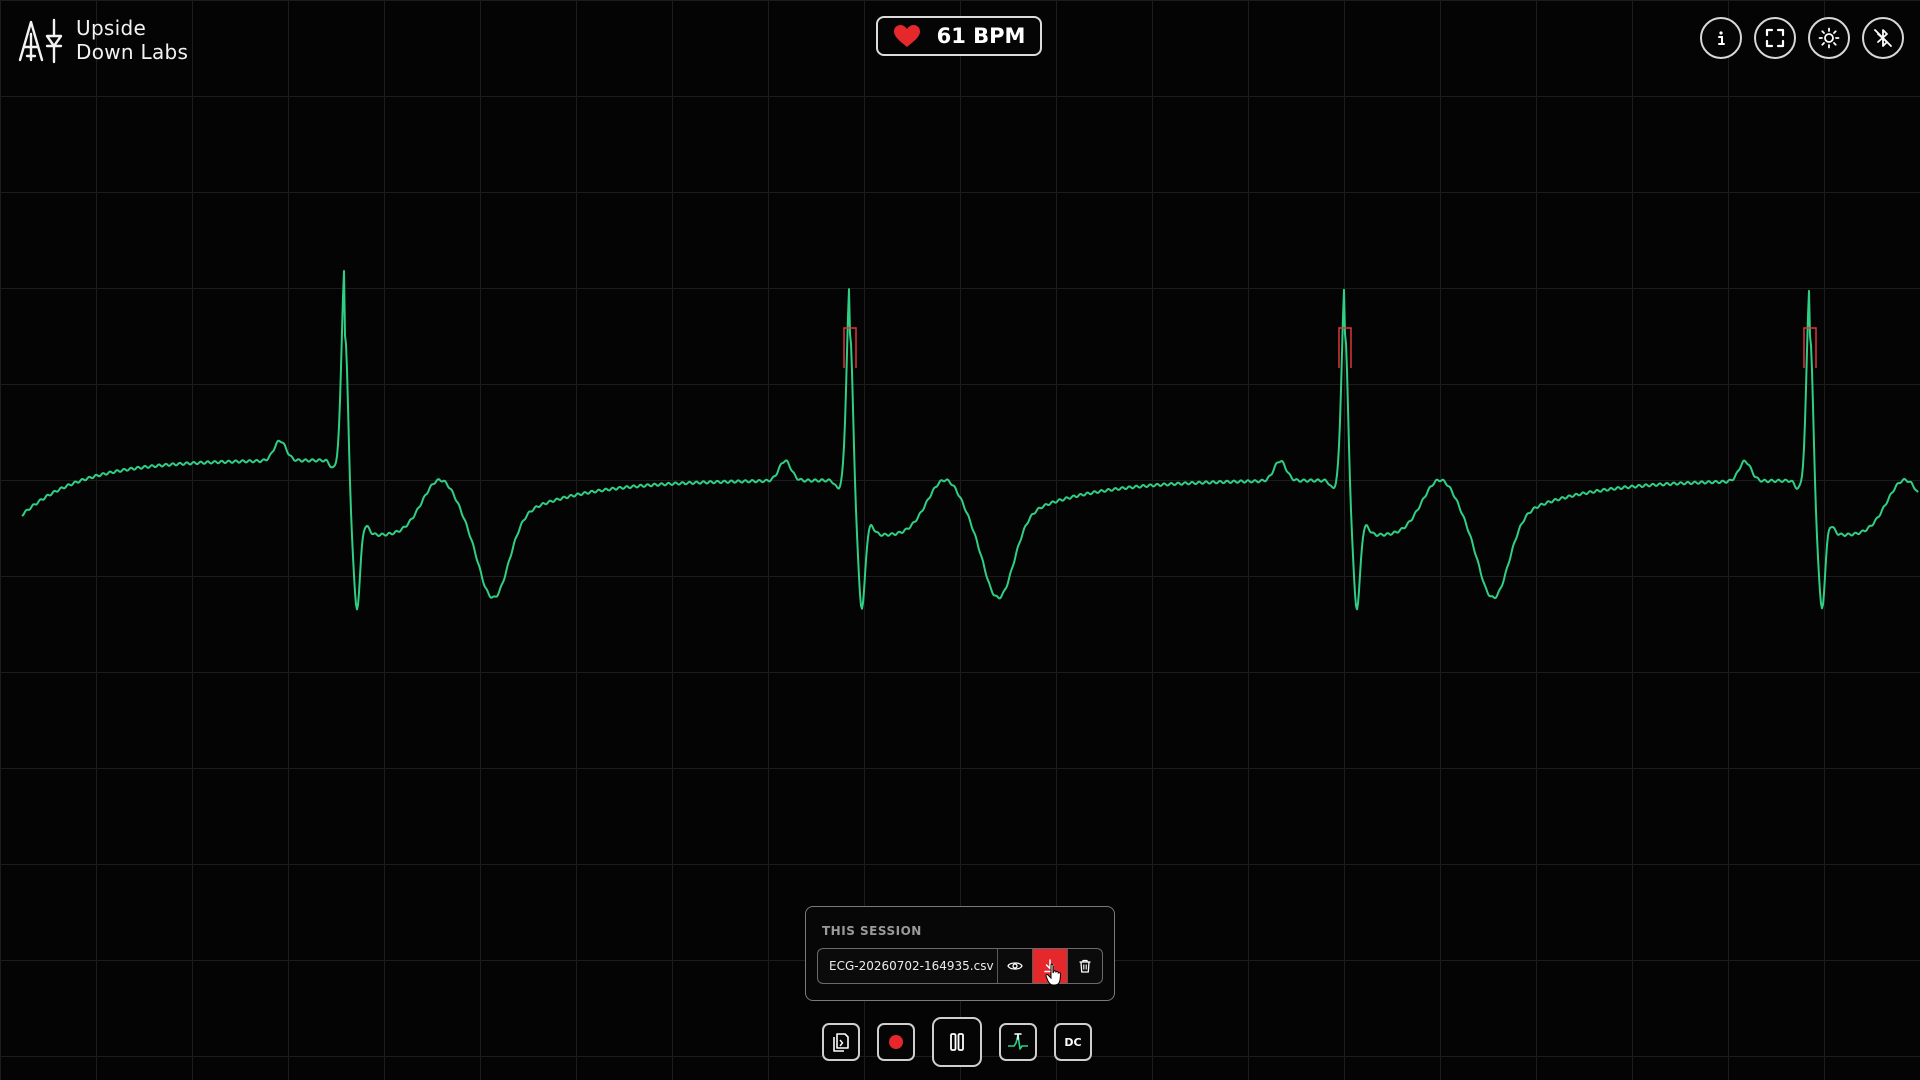  Describe the element at coordinates (872, 931) in the screenshot. I see `session-title: THIS SESSION` at that location.